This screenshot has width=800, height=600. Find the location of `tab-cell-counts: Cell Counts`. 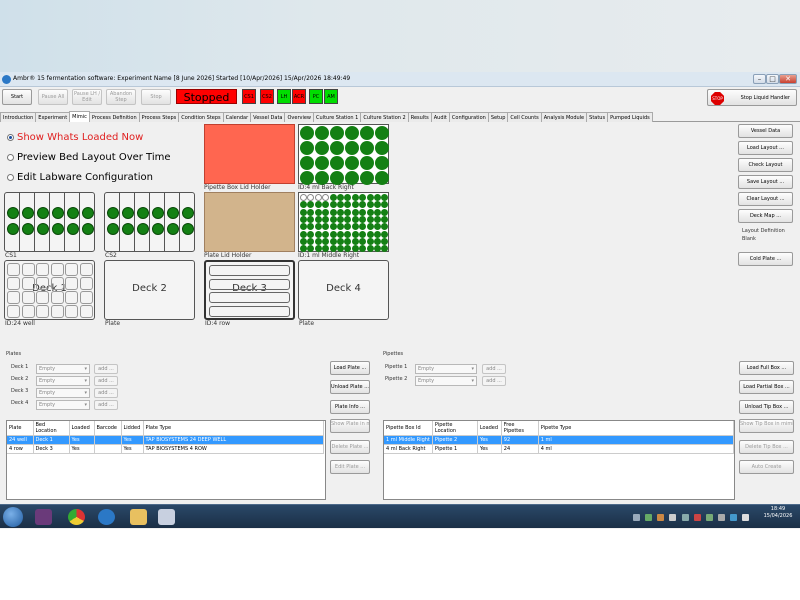

tab-cell-counts: Cell Counts is located at coordinates (524, 117).